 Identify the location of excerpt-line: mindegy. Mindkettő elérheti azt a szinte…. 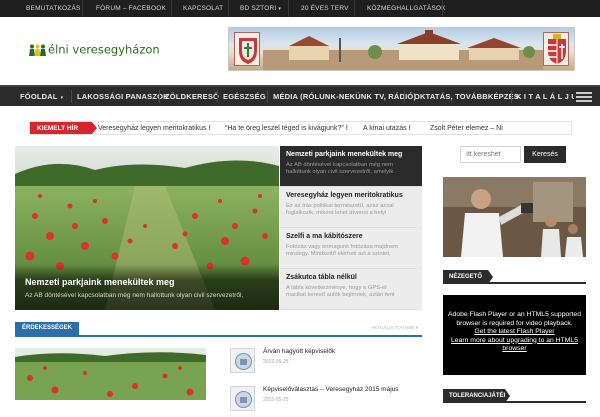
(338, 254).